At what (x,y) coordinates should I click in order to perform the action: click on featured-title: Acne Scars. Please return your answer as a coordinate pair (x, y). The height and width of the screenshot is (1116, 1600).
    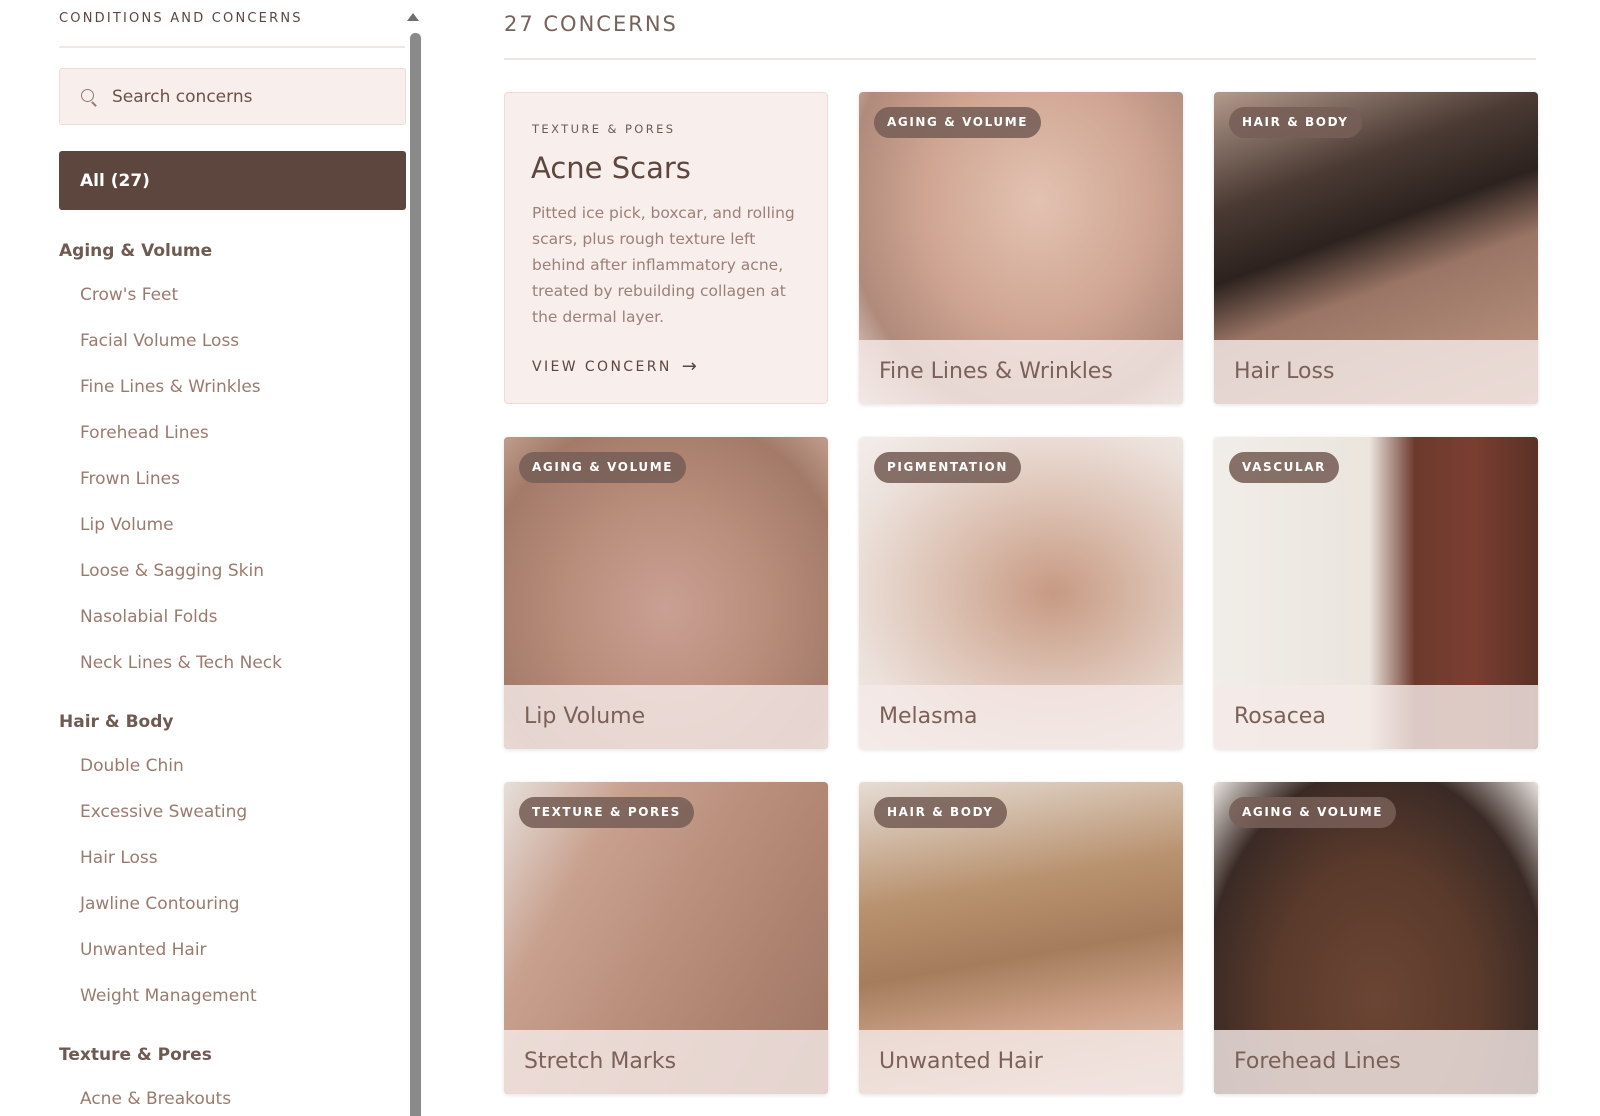
    Looking at the image, I should click on (611, 168).